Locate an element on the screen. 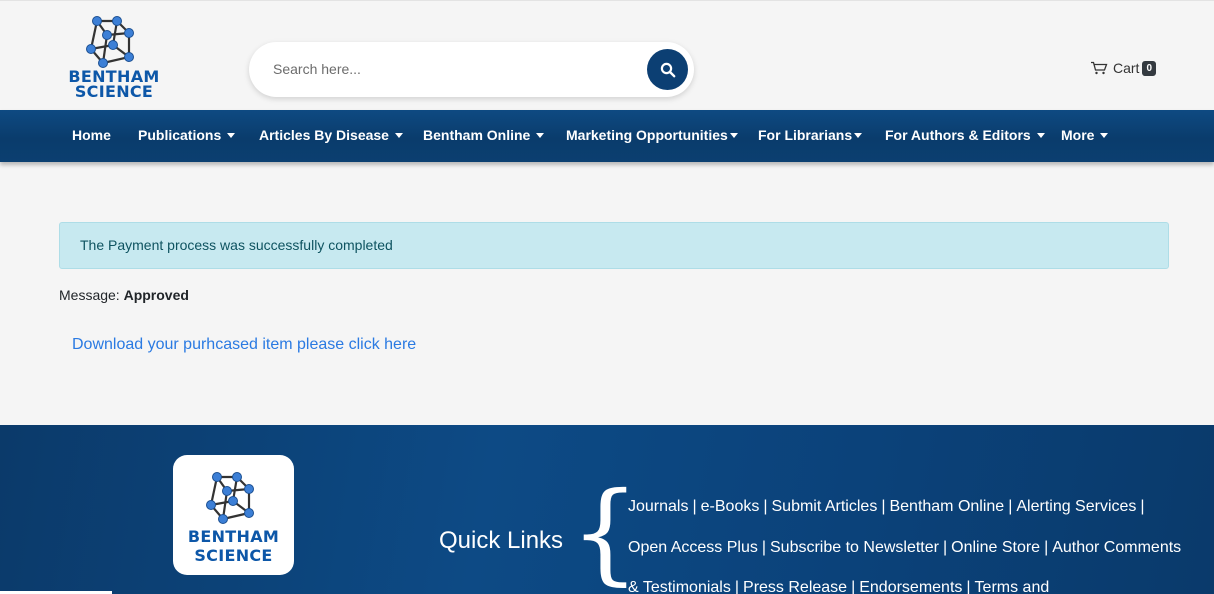 Image resolution: width=1214 pixels, height=594 pixels. bentham-logo: BENTHAM SCIENCE is located at coordinates (114, 58).